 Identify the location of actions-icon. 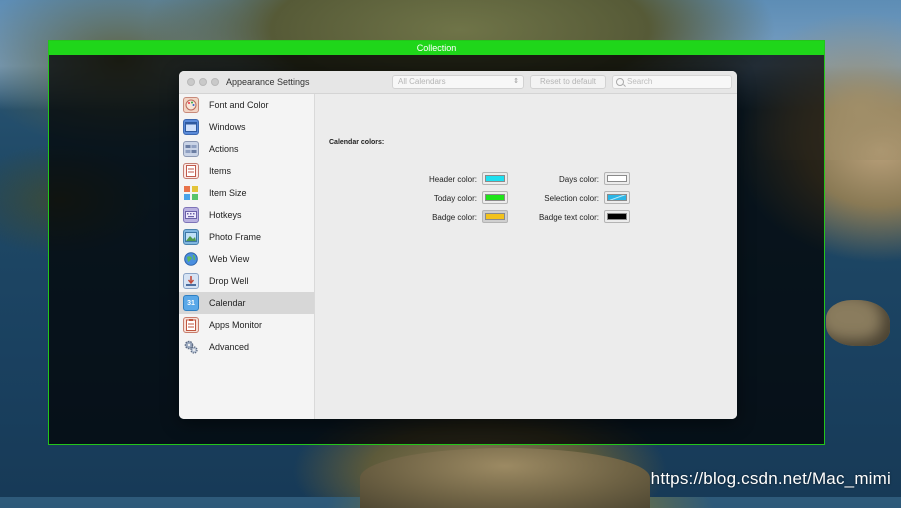
(191, 149).